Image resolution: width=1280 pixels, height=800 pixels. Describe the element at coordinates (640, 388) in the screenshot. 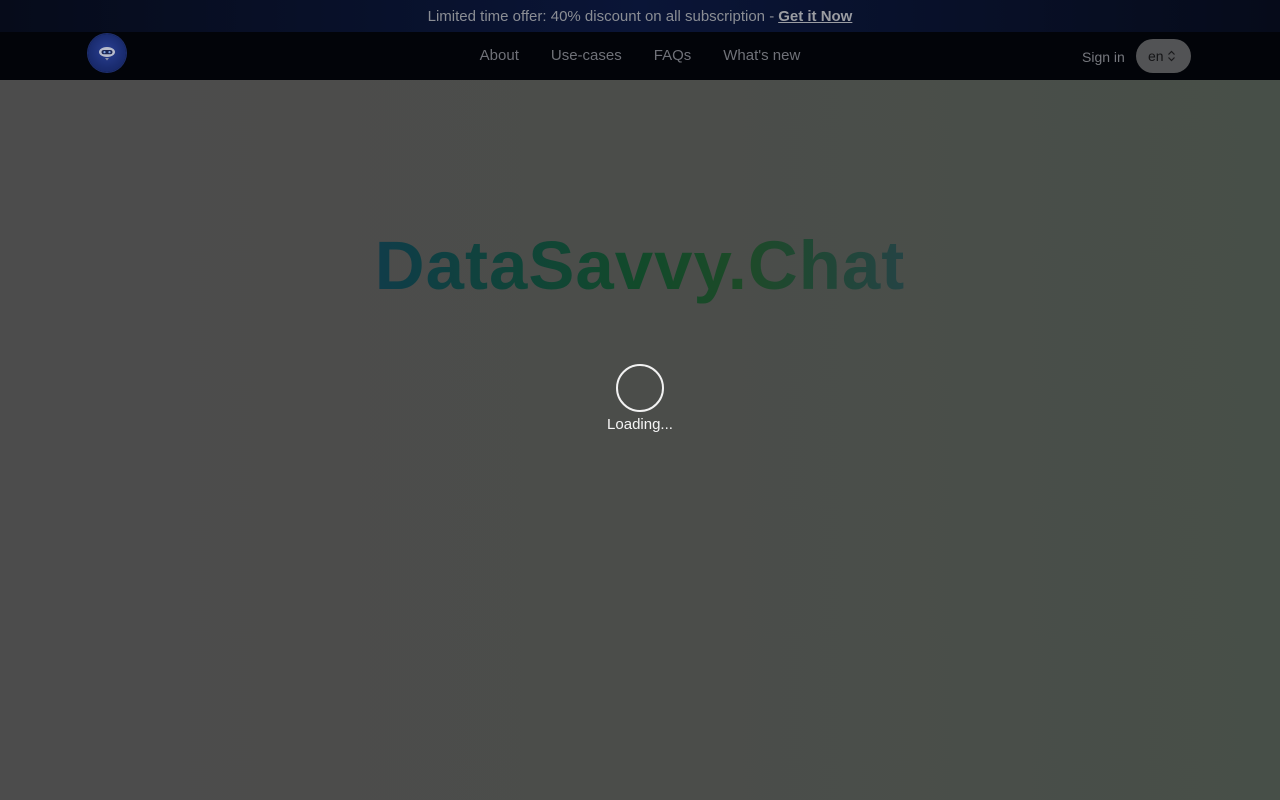

I see `spinner-icon` at that location.